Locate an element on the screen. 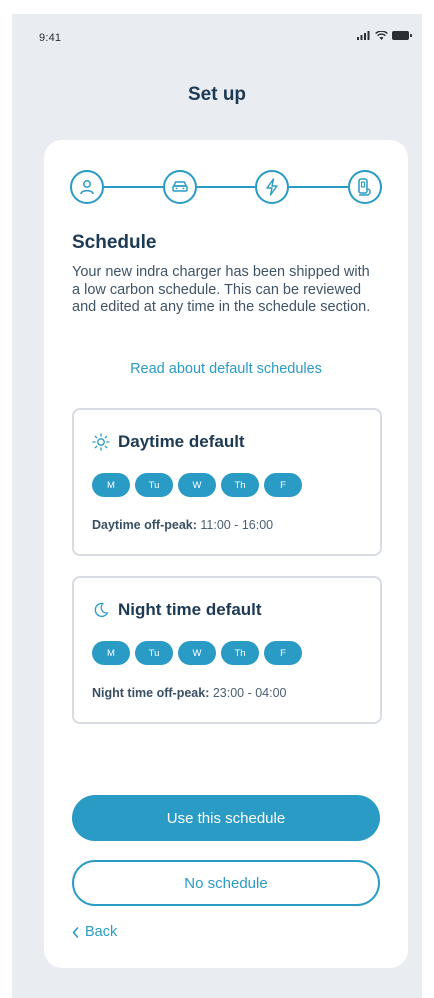  offpeak-row: Night time off-peak: 23:00 - 04:00 is located at coordinates (189, 693).